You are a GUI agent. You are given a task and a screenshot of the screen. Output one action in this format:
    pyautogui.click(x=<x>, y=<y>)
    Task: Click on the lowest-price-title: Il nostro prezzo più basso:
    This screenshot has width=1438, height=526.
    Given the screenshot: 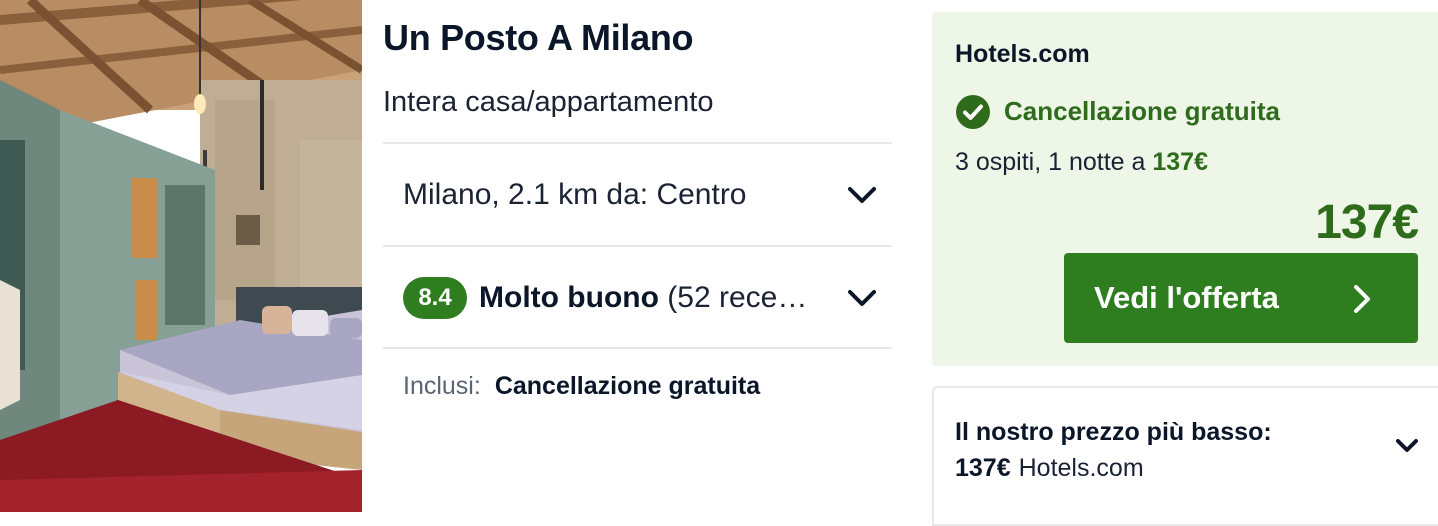 What is the action you would take?
    pyautogui.click(x=1113, y=432)
    